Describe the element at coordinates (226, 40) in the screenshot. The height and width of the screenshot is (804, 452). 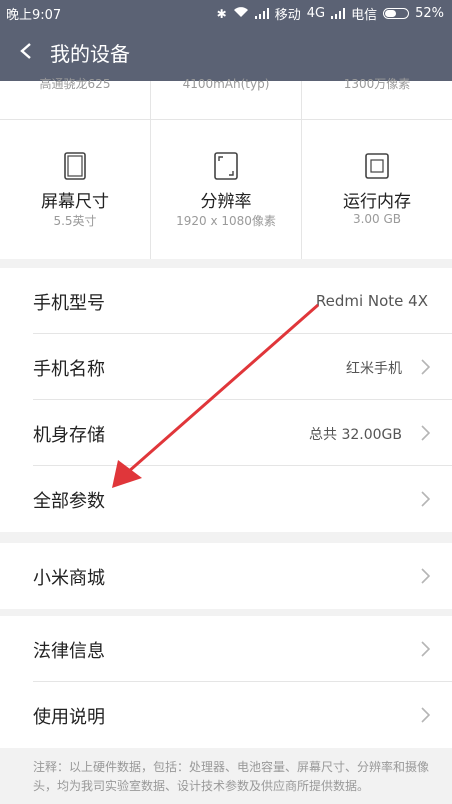
I see `top-bar: 晚上9:07 ✱ 移动 4G 电信 52% 我的设备` at that location.